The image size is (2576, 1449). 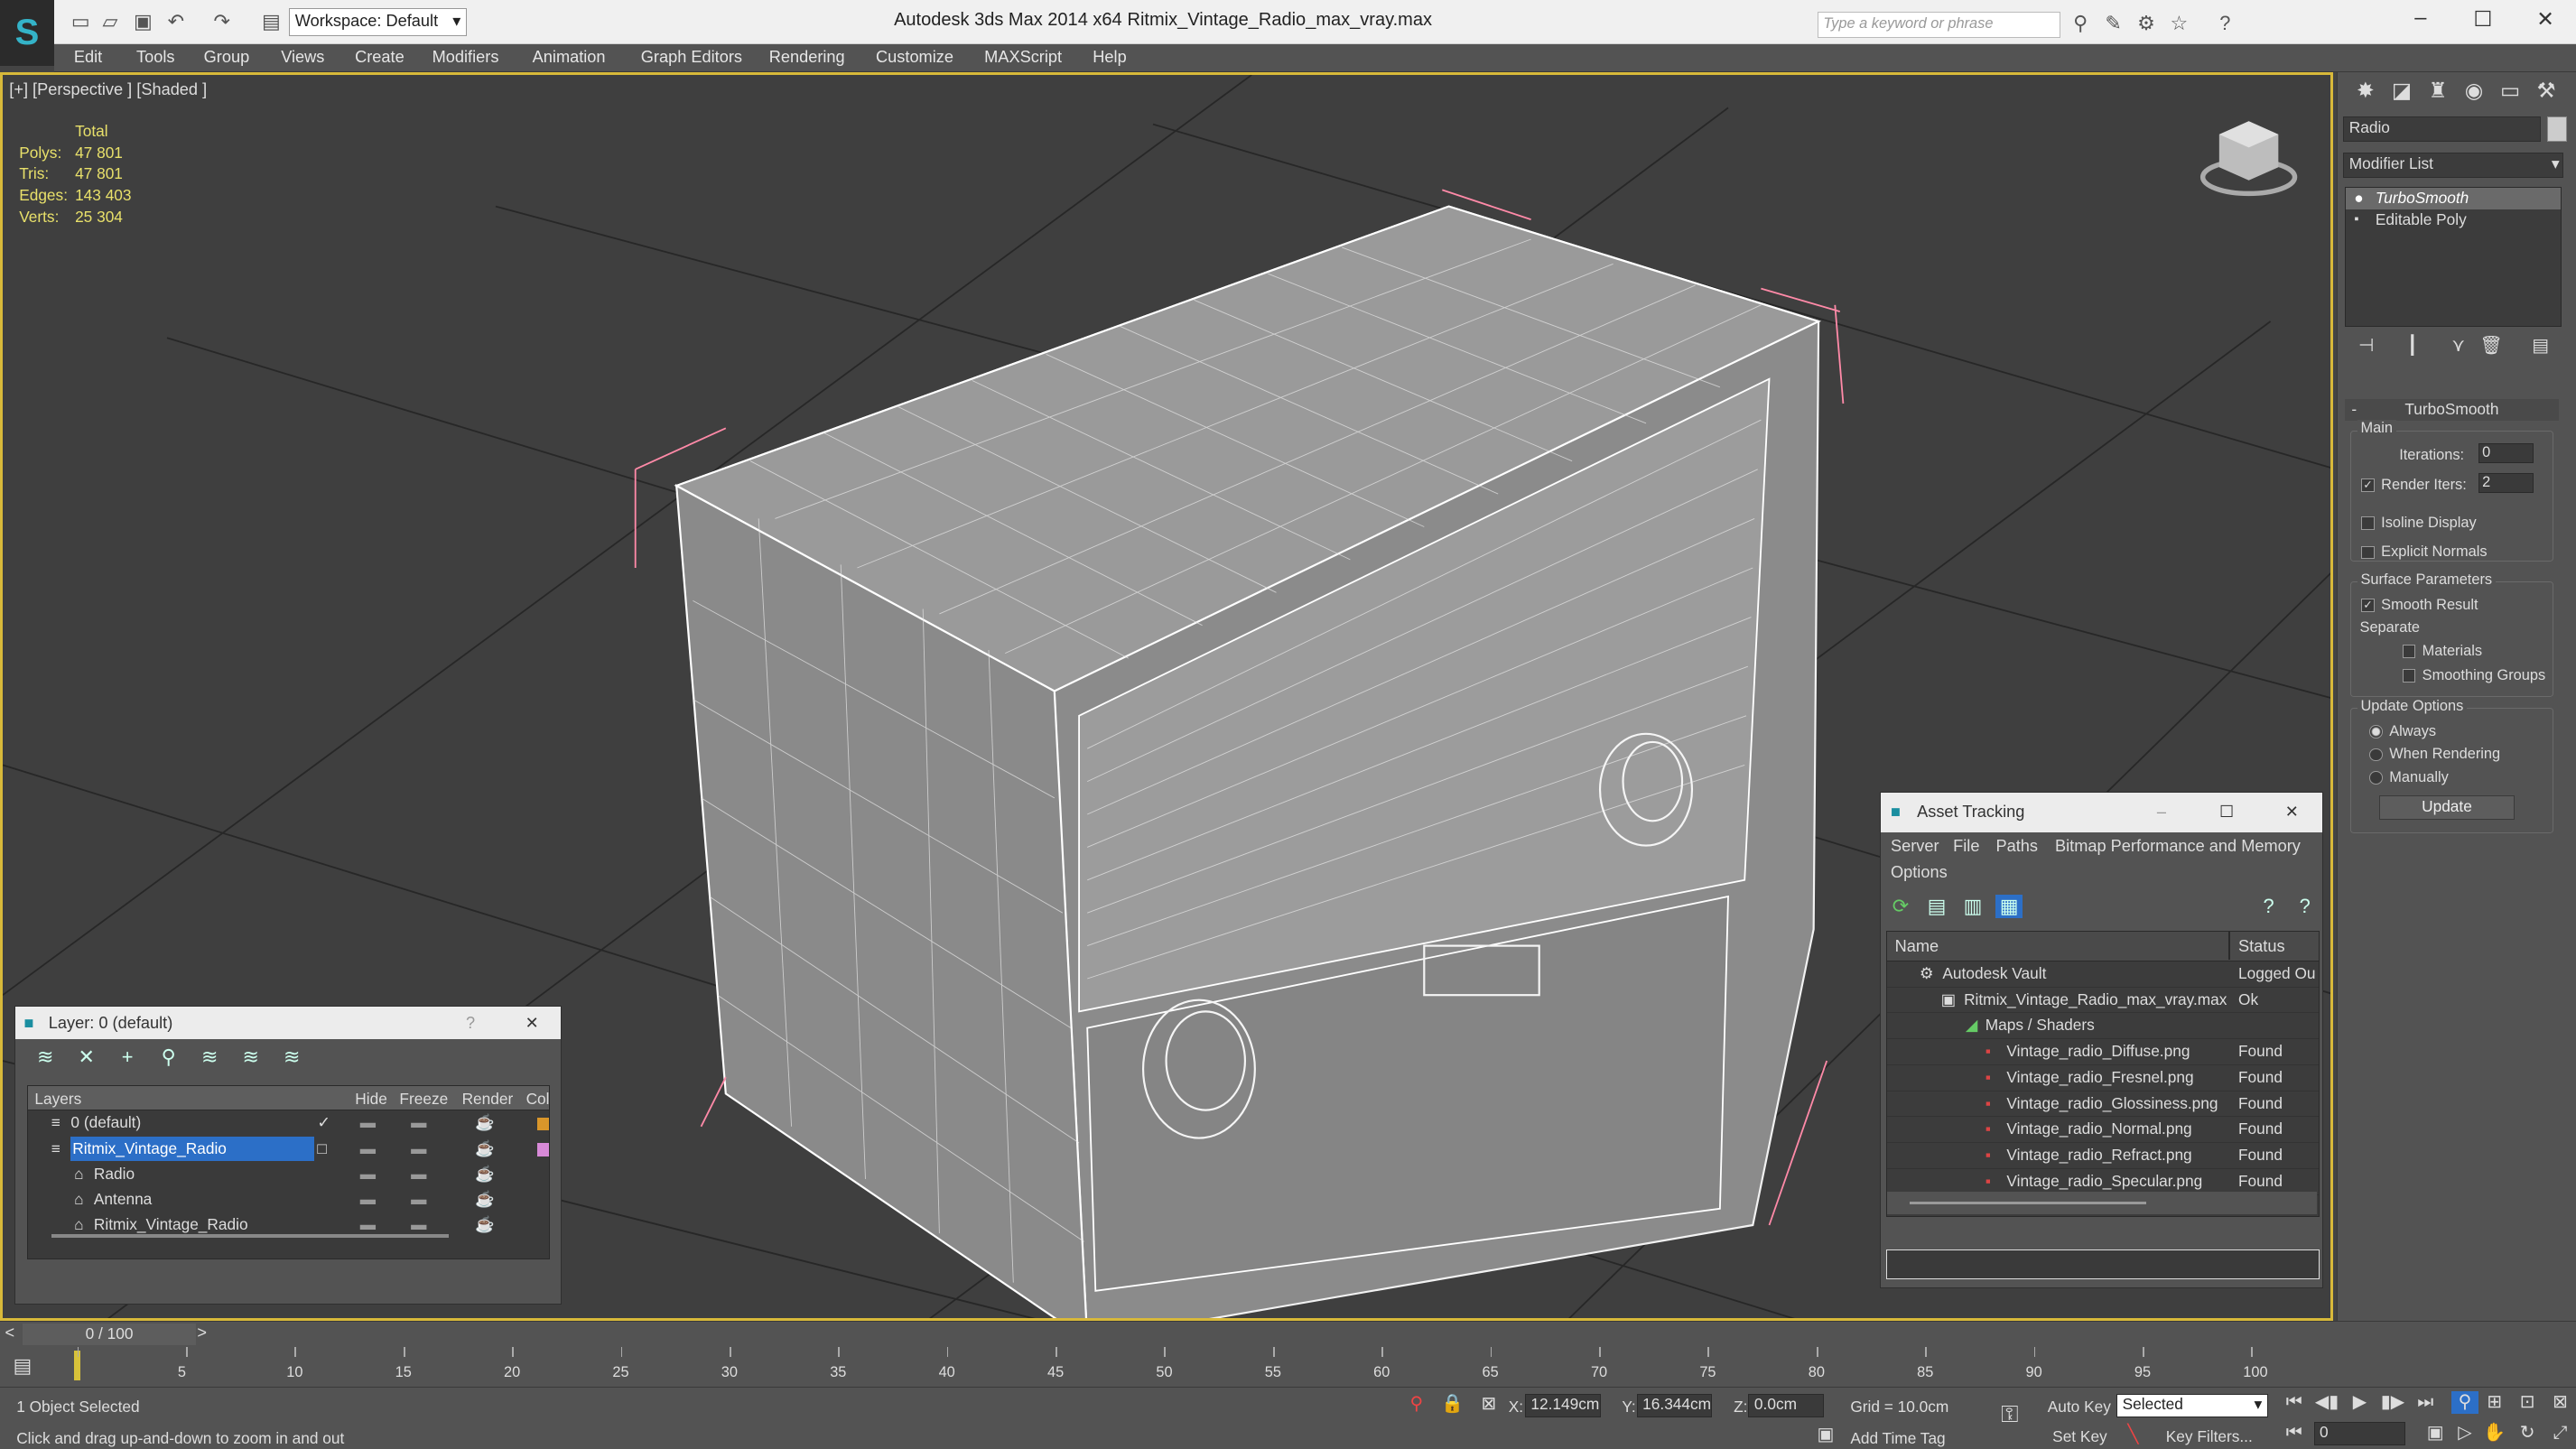 I want to click on open-file-icon: ▱, so click(x=111, y=23).